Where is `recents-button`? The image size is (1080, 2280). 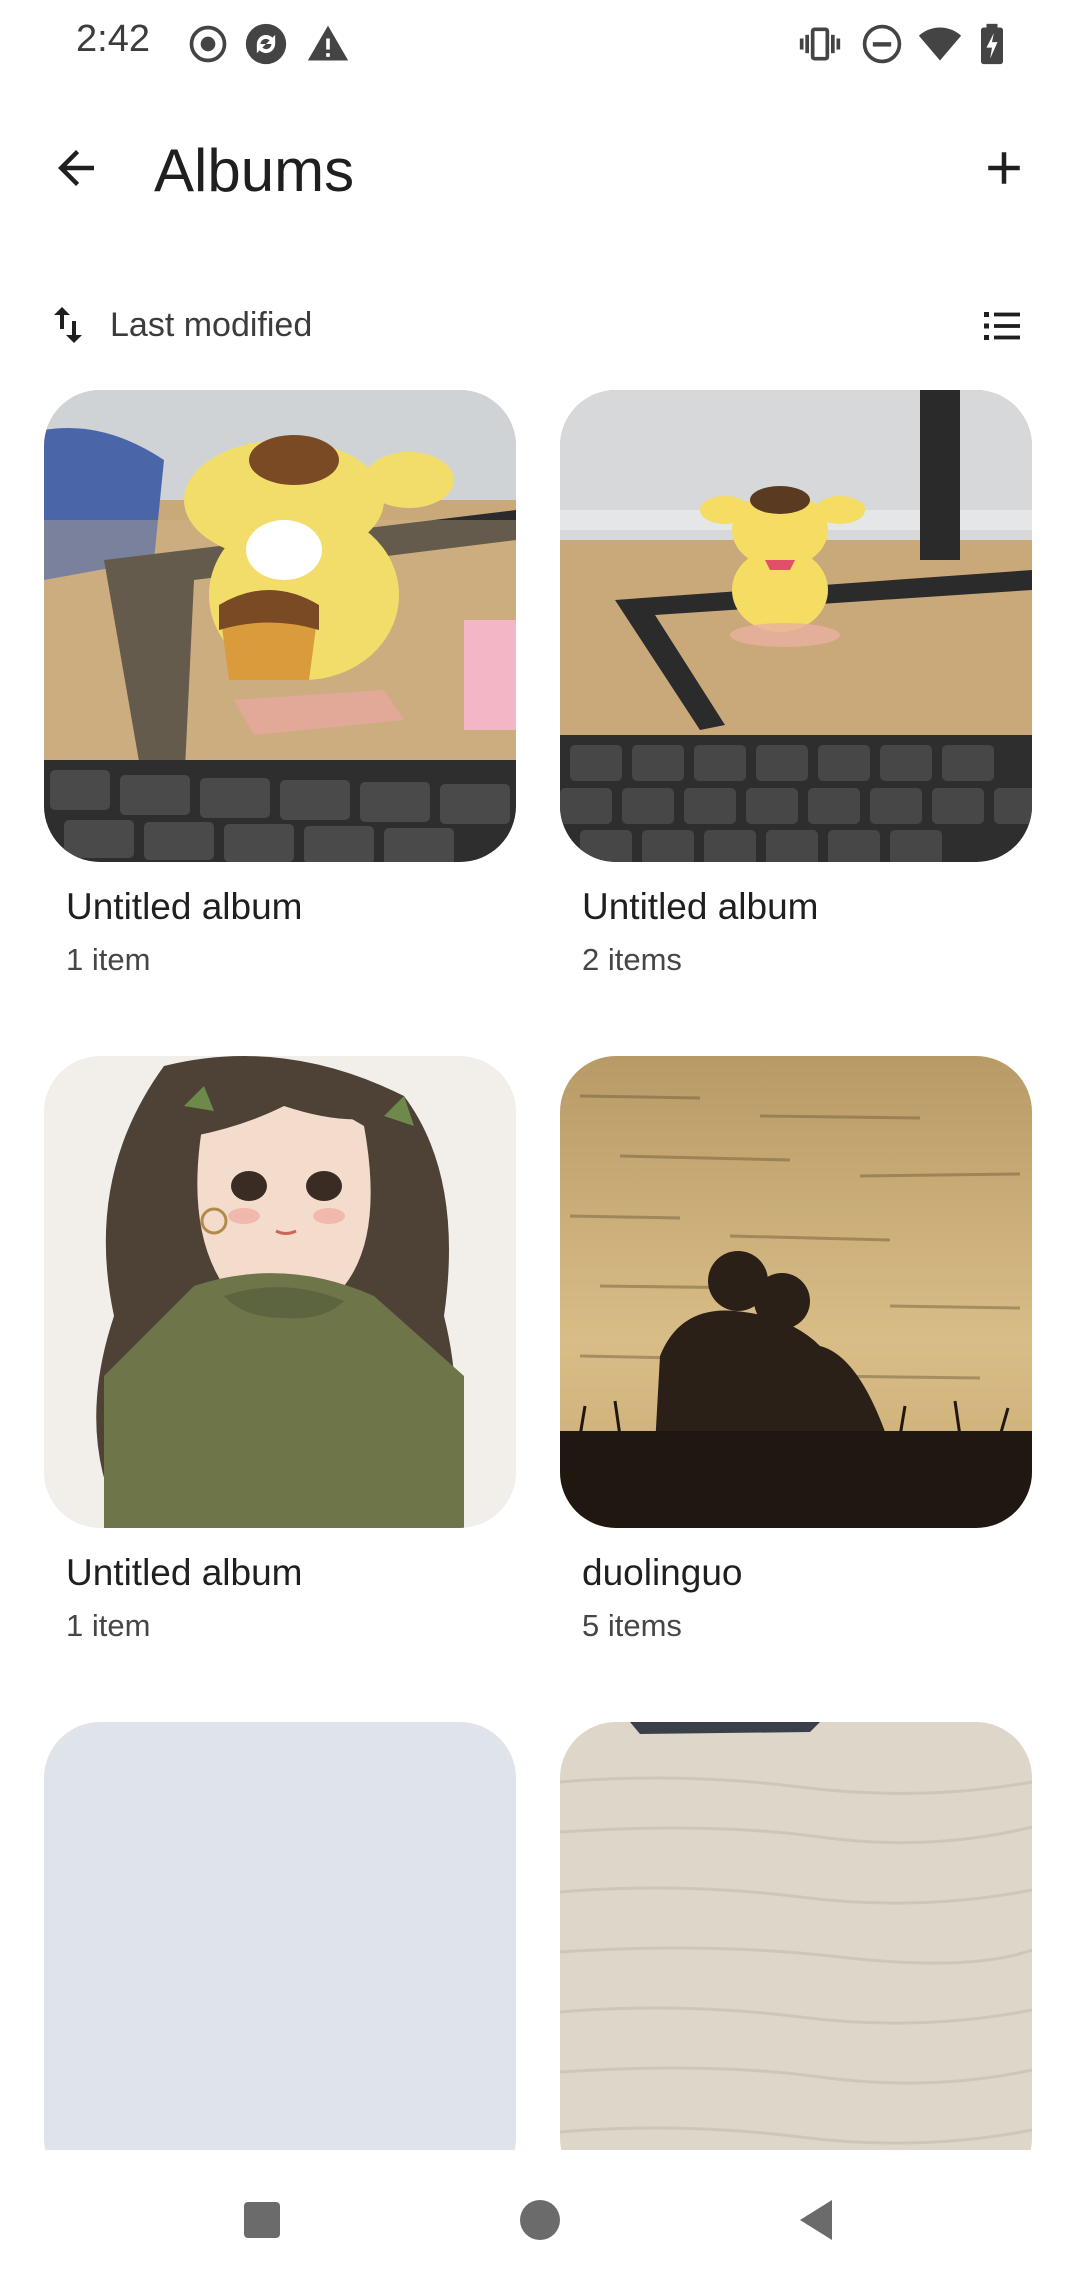
recents-button is located at coordinates (262, 2220).